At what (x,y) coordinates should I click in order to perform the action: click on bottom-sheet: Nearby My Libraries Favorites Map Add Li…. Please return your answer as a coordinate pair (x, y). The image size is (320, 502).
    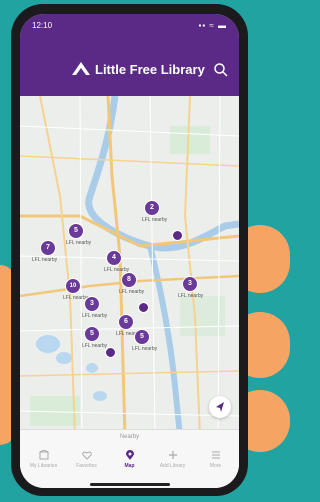
    Looking at the image, I should click on (129, 458).